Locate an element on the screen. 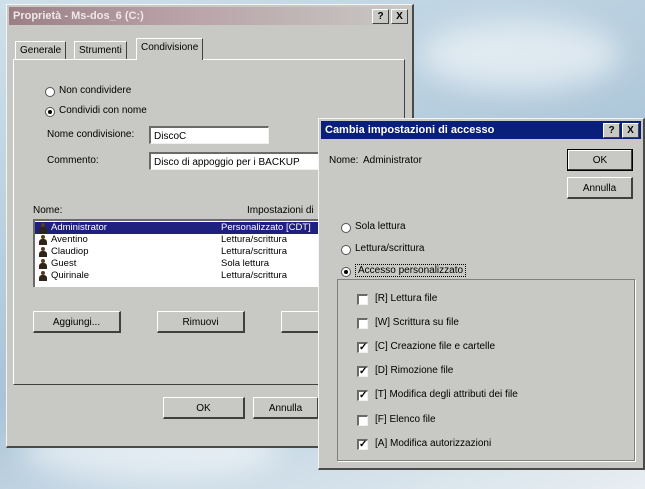  user-permission: Sola lettura is located at coordinates (245, 263).